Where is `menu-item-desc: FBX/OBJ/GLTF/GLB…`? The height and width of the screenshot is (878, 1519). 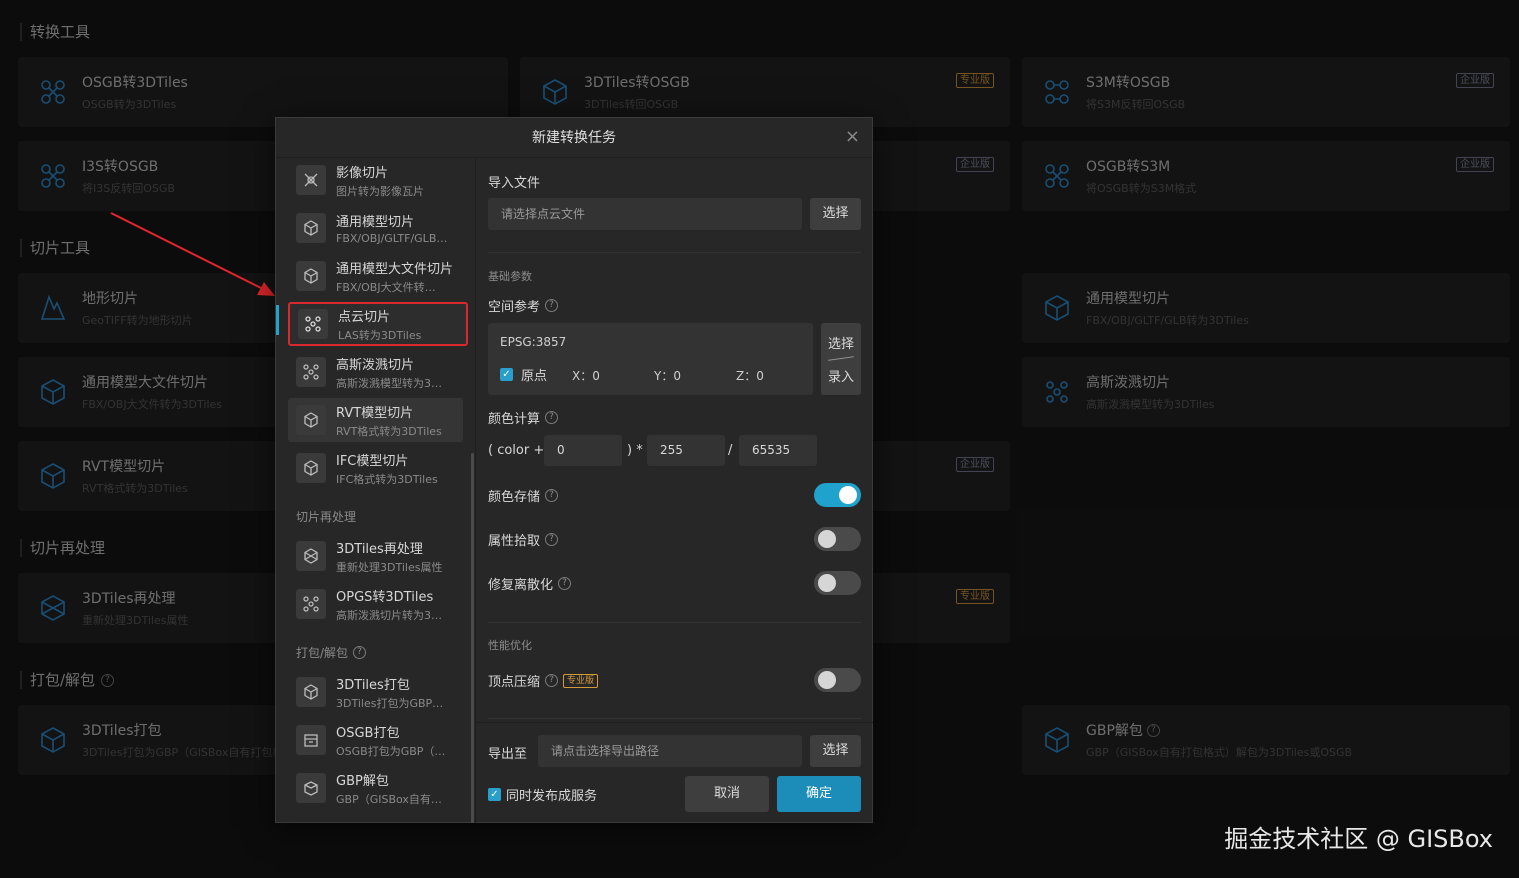 menu-item-desc: FBX/OBJ/GLTF/GLB… is located at coordinates (392, 238).